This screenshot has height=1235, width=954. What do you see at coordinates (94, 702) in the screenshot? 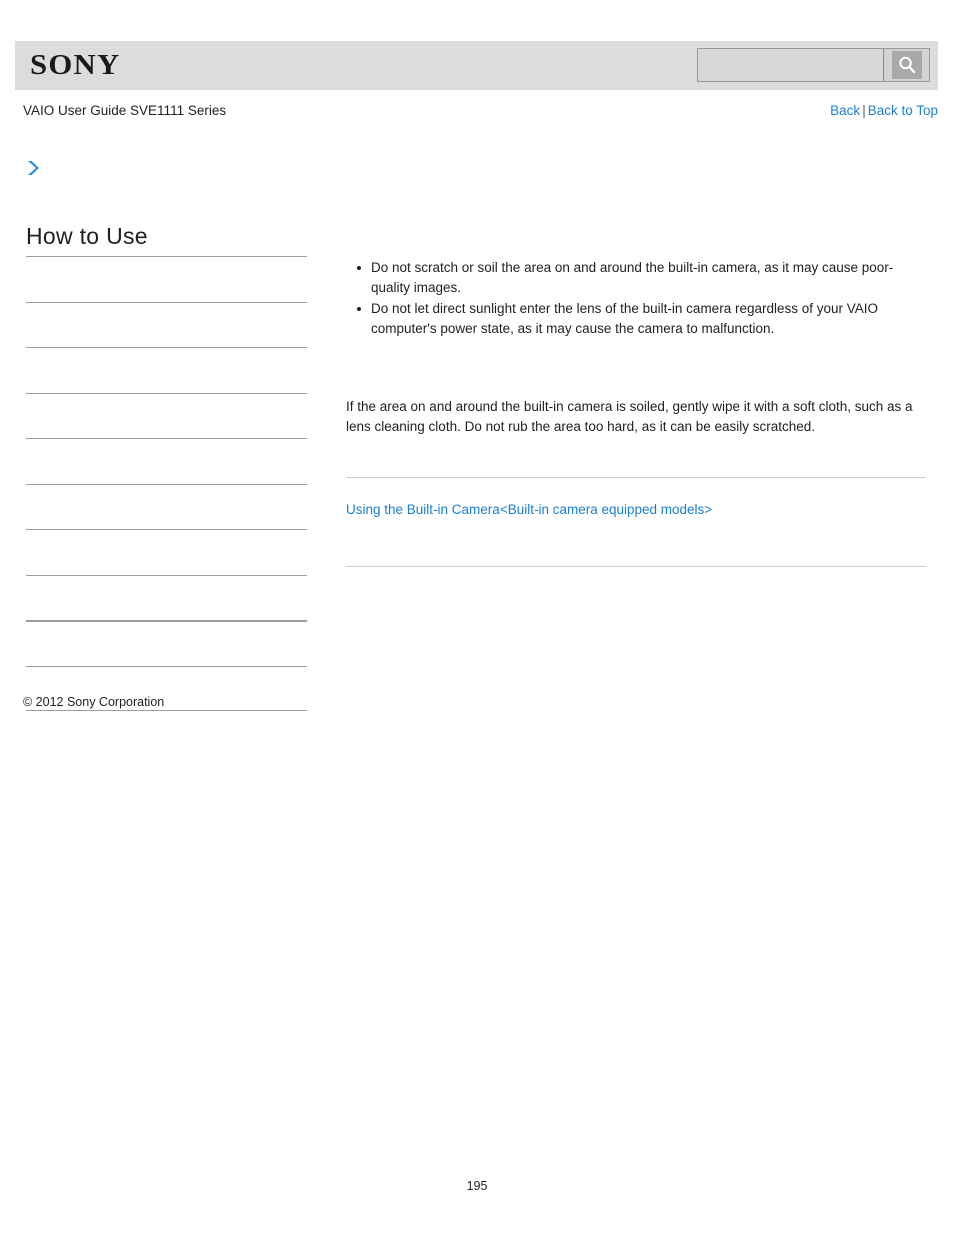
I see `copyright-notice: © 2012 Sony Corporation` at bounding box center [94, 702].